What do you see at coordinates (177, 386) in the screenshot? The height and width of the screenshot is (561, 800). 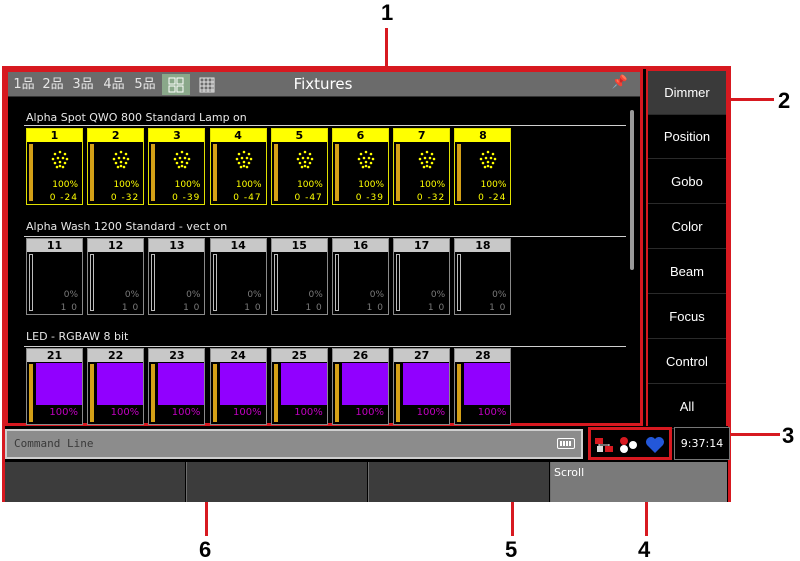 I see `fixture-tile: 23 100%` at bounding box center [177, 386].